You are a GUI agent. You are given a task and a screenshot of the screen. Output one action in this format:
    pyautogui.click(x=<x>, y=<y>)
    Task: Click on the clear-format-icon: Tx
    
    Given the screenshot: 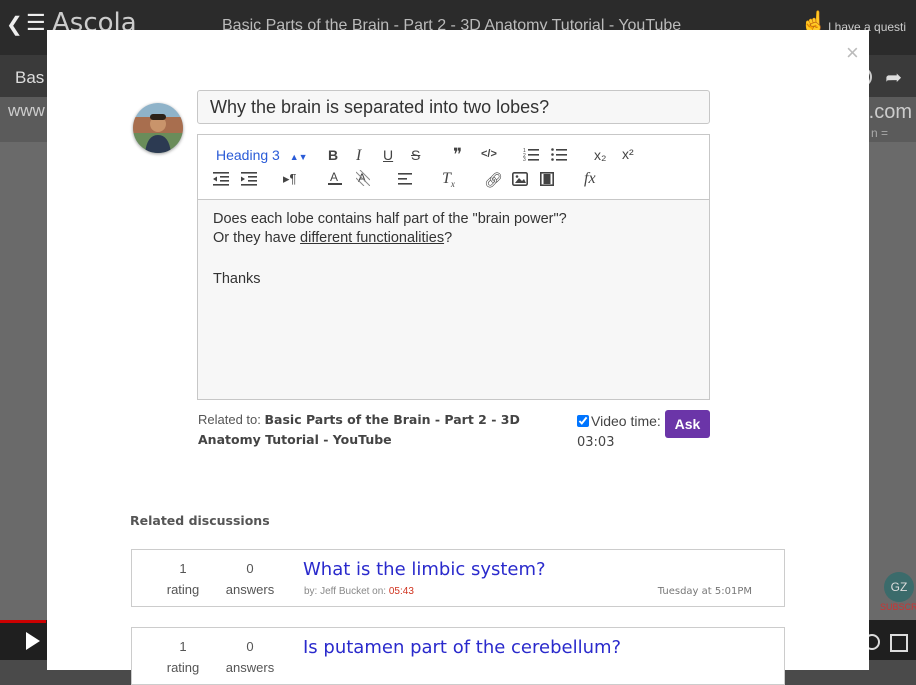 What is the action you would take?
    pyautogui.click(x=448, y=179)
    